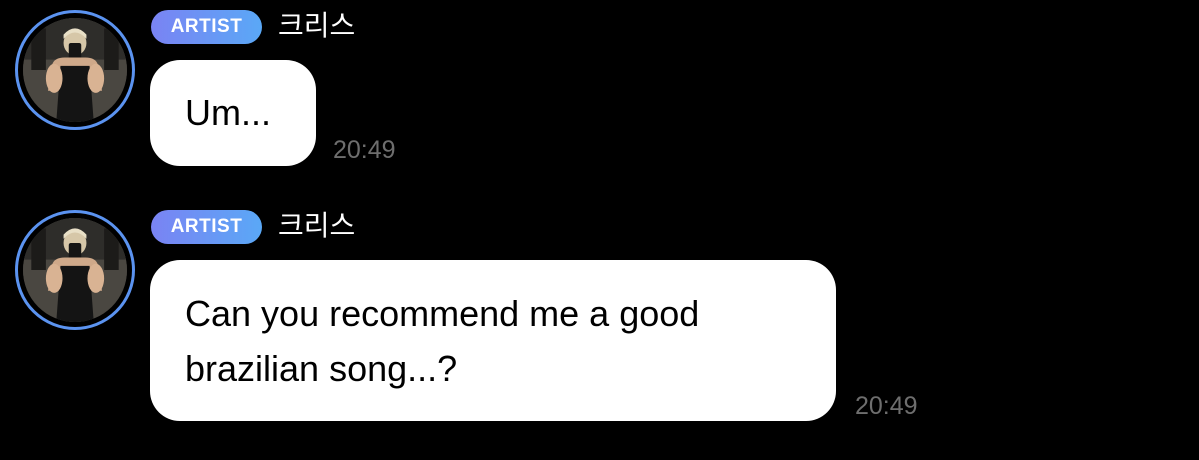  Describe the element at coordinates (321, 368) in the screenshot. I see `message-text-line: brazilian song...?` at that location.